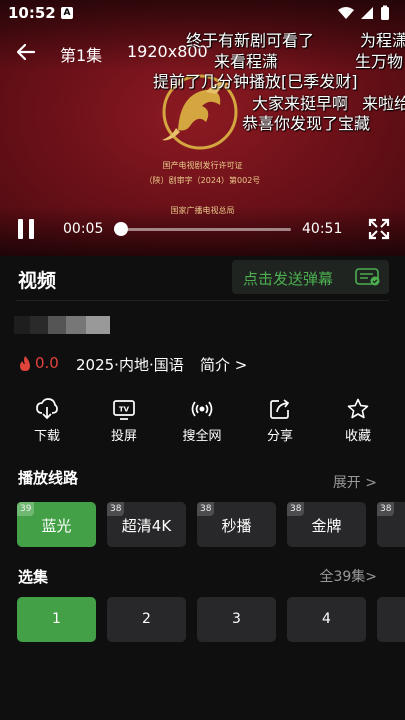  What do you see at coordinates (322, 229) in the screenshot?
I see `total-time: 40:51` at bounding box center [322, 229].